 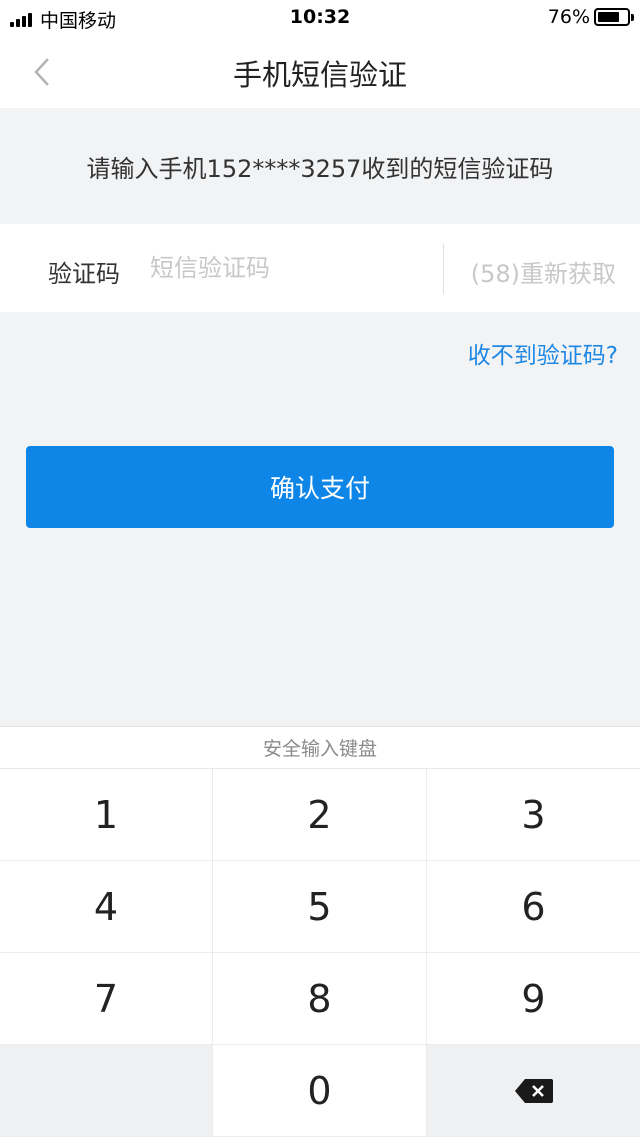 What do you see at coordinates (609, 17) in the screenshot?
I see `battery-fill` at bounding box center [609, 17].